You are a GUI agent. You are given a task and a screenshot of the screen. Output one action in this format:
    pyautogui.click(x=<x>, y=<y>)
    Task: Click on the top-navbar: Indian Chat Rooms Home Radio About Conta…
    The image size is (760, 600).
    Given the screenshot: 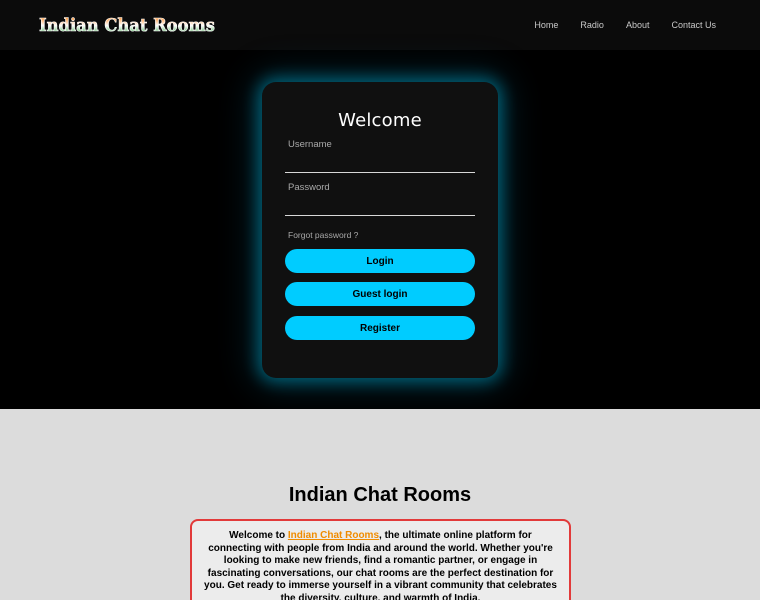 What is the action you would take?
    pyautogui.click(x=380, y=25)
    